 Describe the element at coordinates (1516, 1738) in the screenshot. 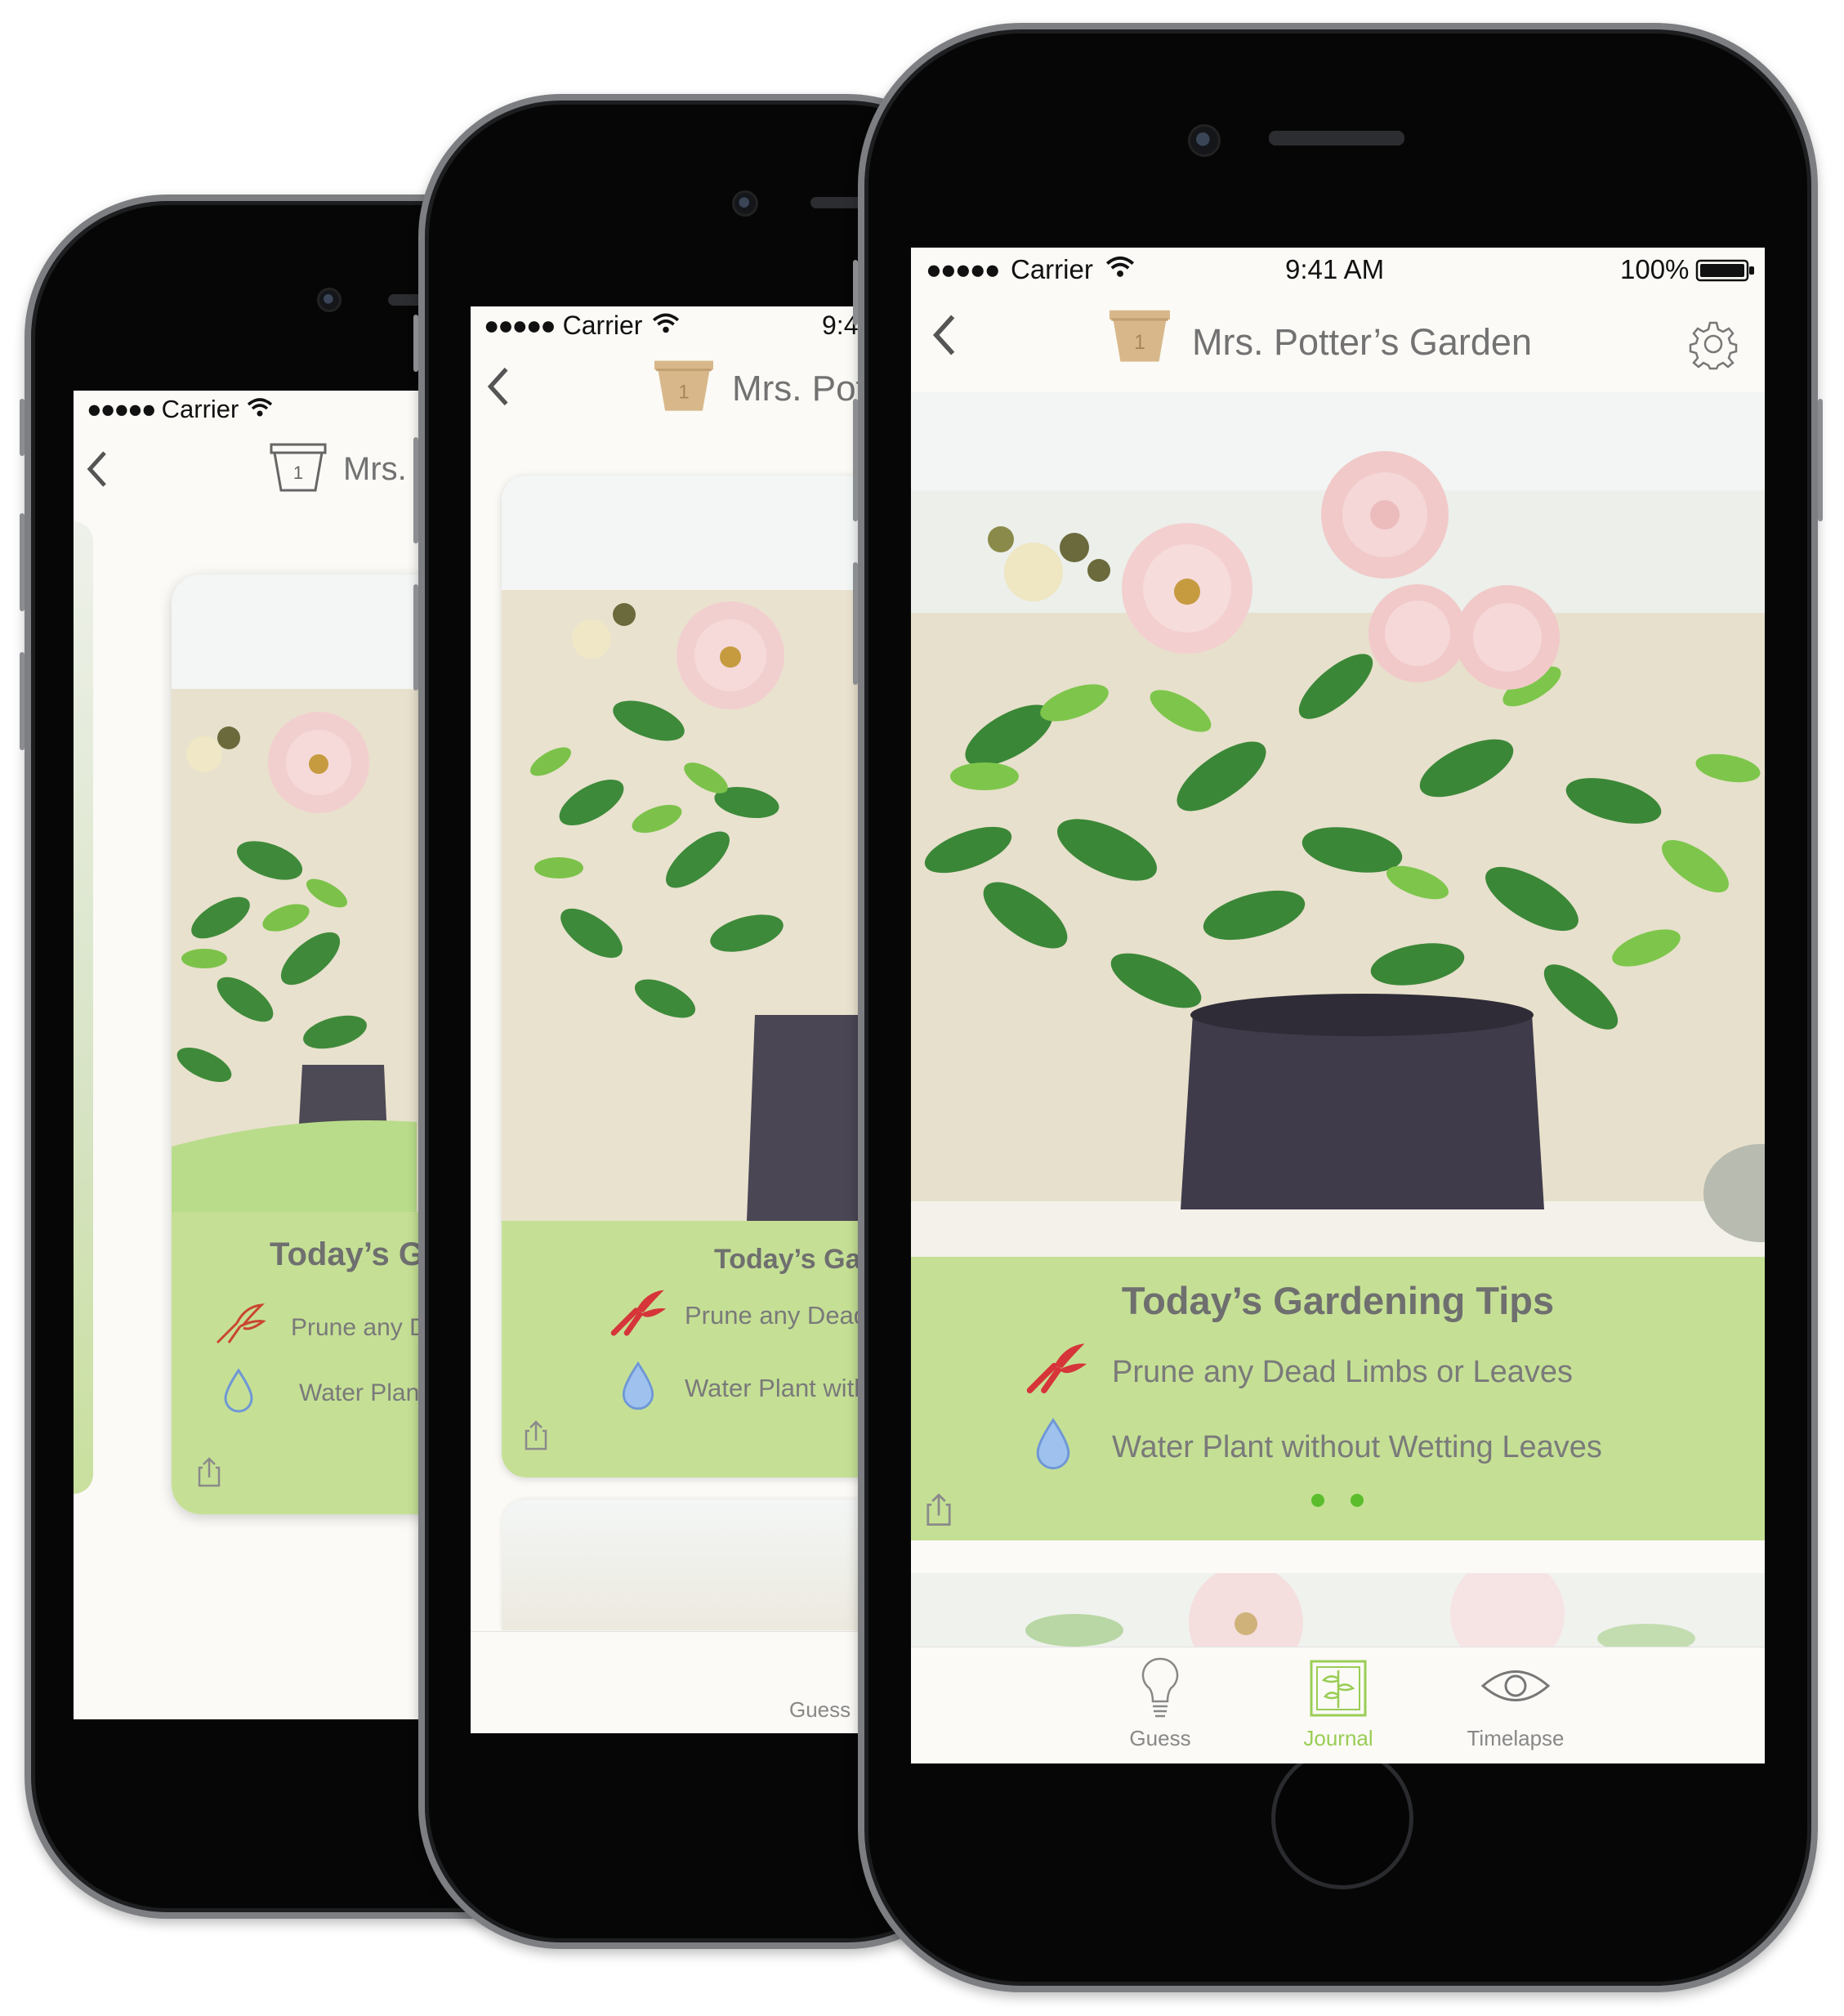

I see `tab-label: Timelapse` at that location.